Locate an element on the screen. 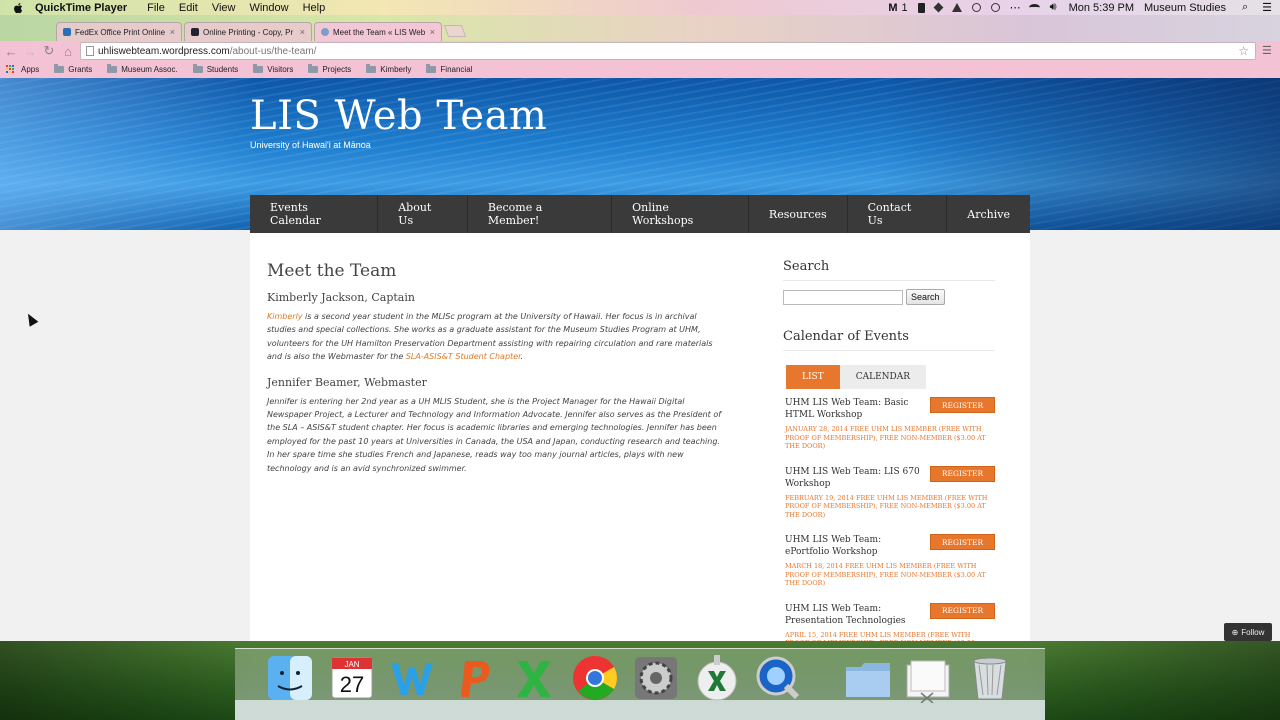  search-button: Search is located at coordinates (925, 297).